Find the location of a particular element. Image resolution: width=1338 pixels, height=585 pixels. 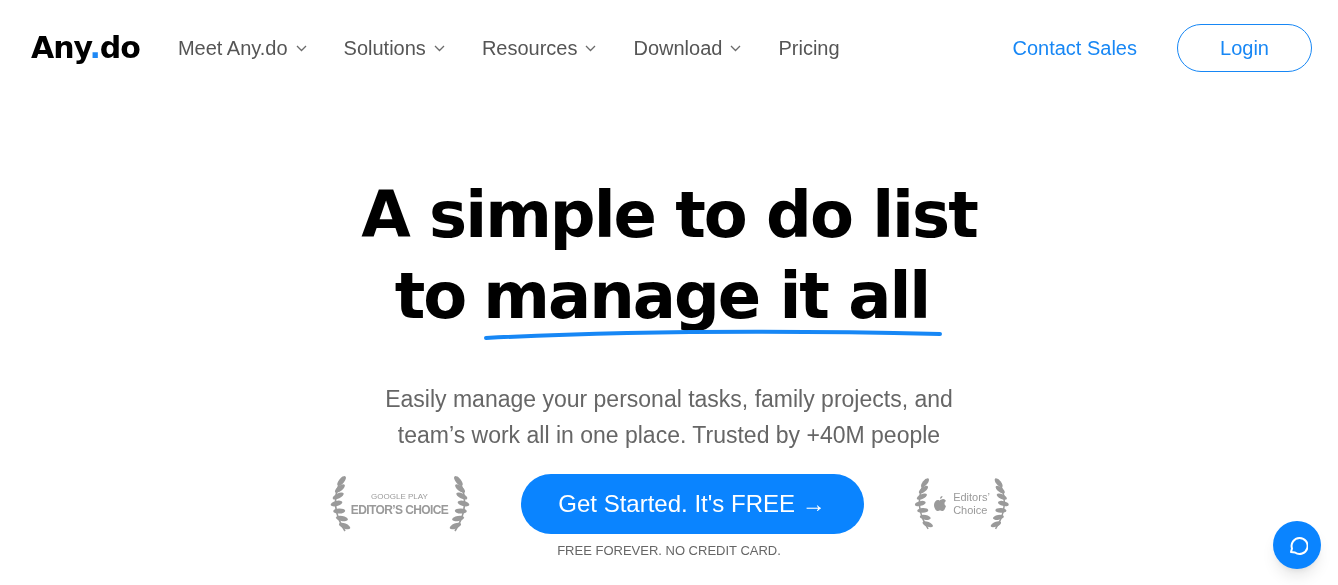

chat-button is located at coordinates (1297, 545).